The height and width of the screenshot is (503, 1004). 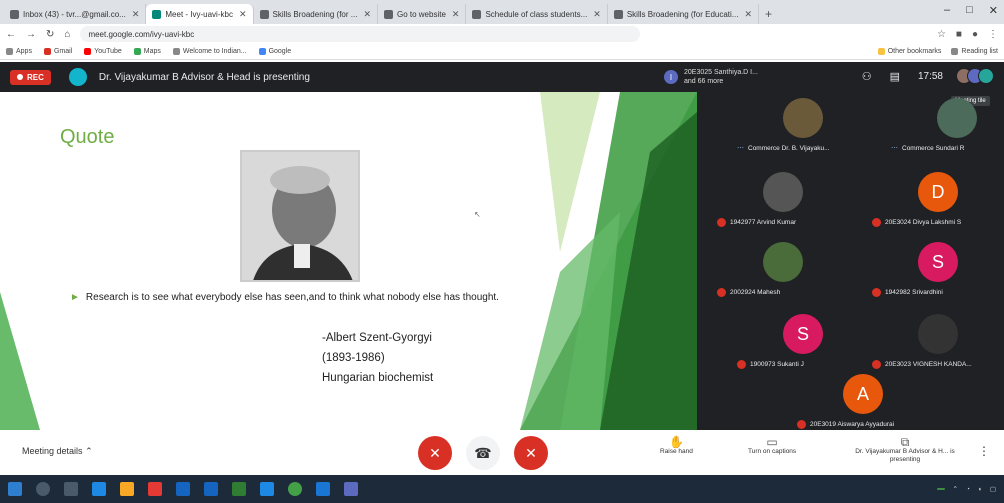 What do you see at coordinates (103, 51) in the screenshot?
I see `bookmark-youtube: YouTube` at bounding box center [103, 51].